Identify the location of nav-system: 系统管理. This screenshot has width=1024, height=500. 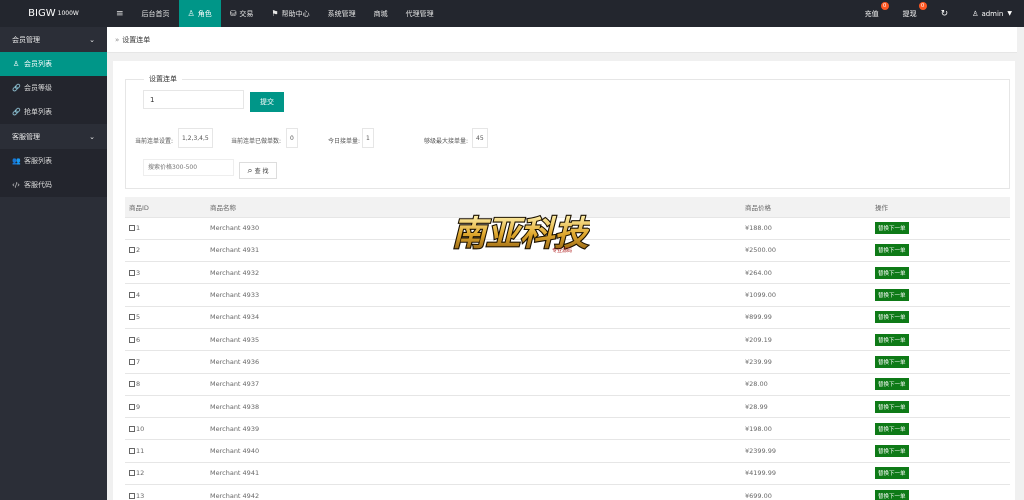
(342, 13).